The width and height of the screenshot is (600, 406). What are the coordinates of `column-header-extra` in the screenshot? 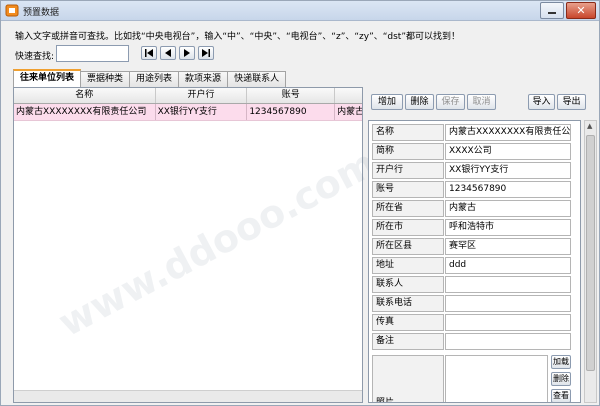 It's located at (348, 95).